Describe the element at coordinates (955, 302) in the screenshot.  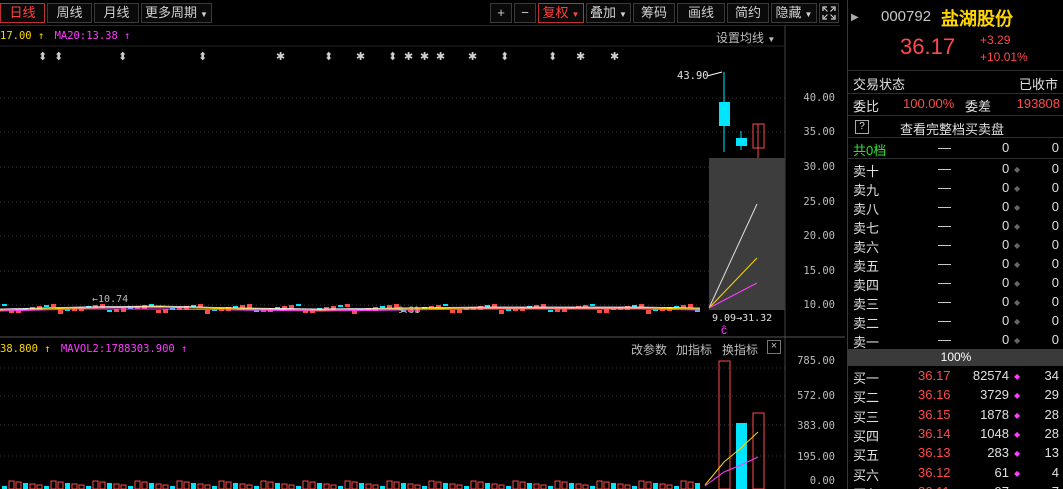
I see `sell-level-row: 卖三 — 0 ◆ 0` at that location.